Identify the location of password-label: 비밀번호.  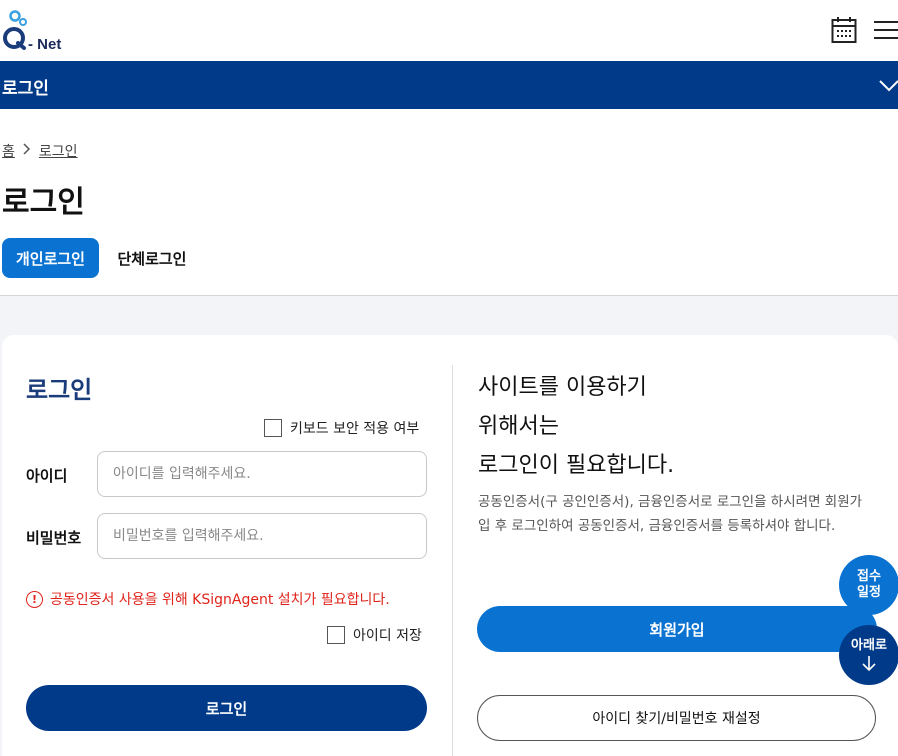
(54, 538).